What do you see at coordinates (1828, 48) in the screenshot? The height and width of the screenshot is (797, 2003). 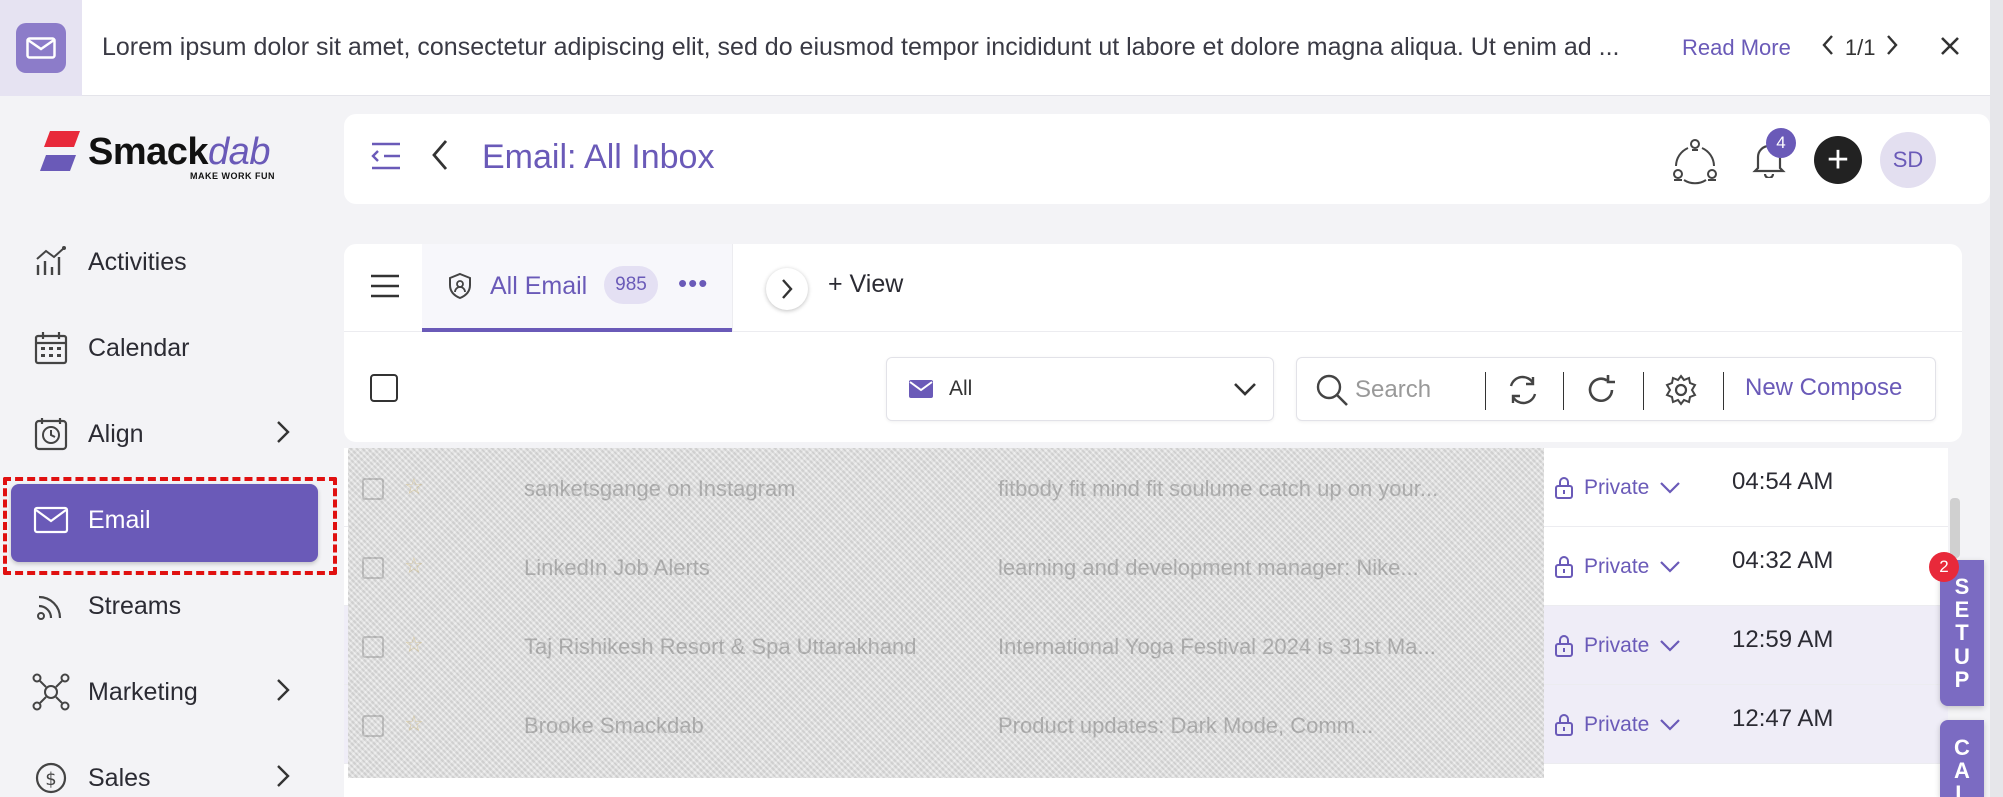 I see `chevron-left-icon` at bounding box center [1828, 48].